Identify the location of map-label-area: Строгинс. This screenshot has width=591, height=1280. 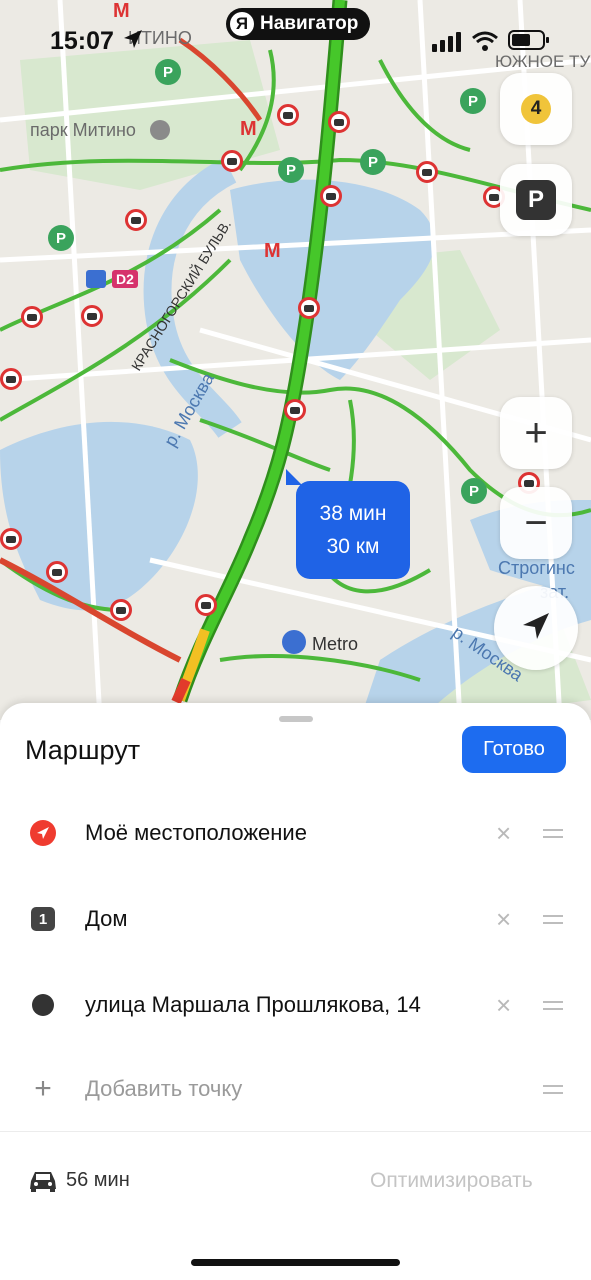
(536, 568).